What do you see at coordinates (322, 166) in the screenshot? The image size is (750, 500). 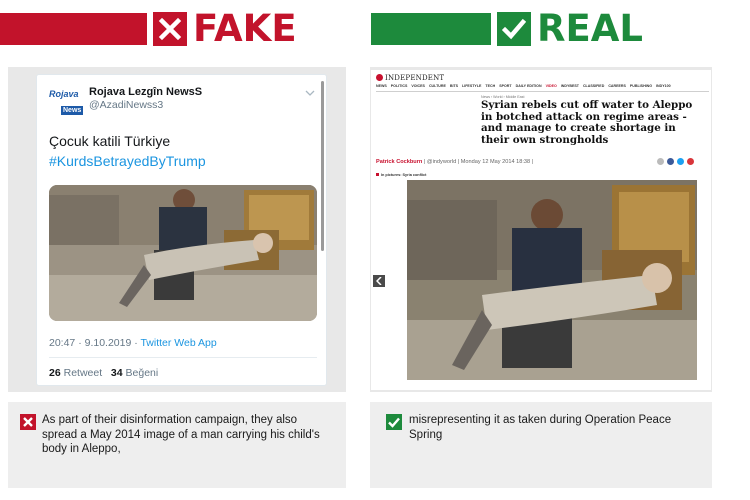 I see `scrollbar` at bounding box center [322, 166].